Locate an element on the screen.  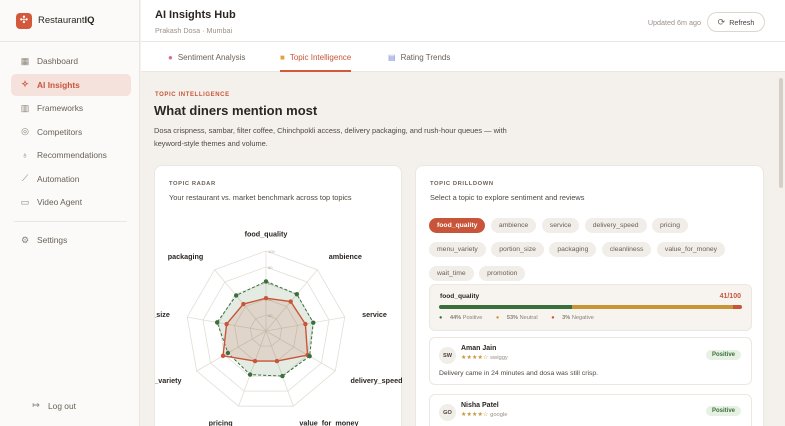
radar-tick-label: 100 is located at coordinates (271, 251).